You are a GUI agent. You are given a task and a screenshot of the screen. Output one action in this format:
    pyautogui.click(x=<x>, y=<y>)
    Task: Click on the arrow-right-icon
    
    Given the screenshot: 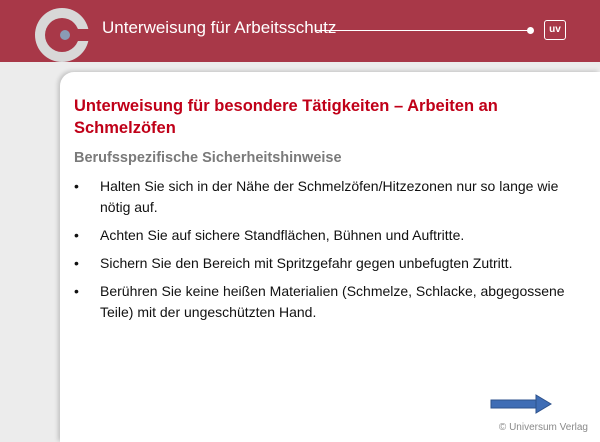 What is the action you would take?
    pyautogui.click(x=521, y=404)
    